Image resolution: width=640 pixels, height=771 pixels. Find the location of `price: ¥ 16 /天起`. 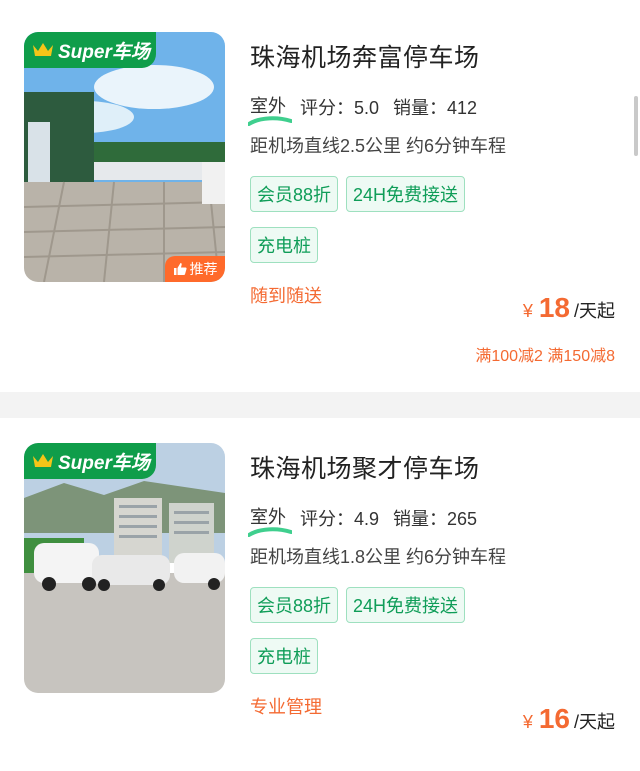

price: ¥ 16 /天起 is located at coordinates (569, 719).